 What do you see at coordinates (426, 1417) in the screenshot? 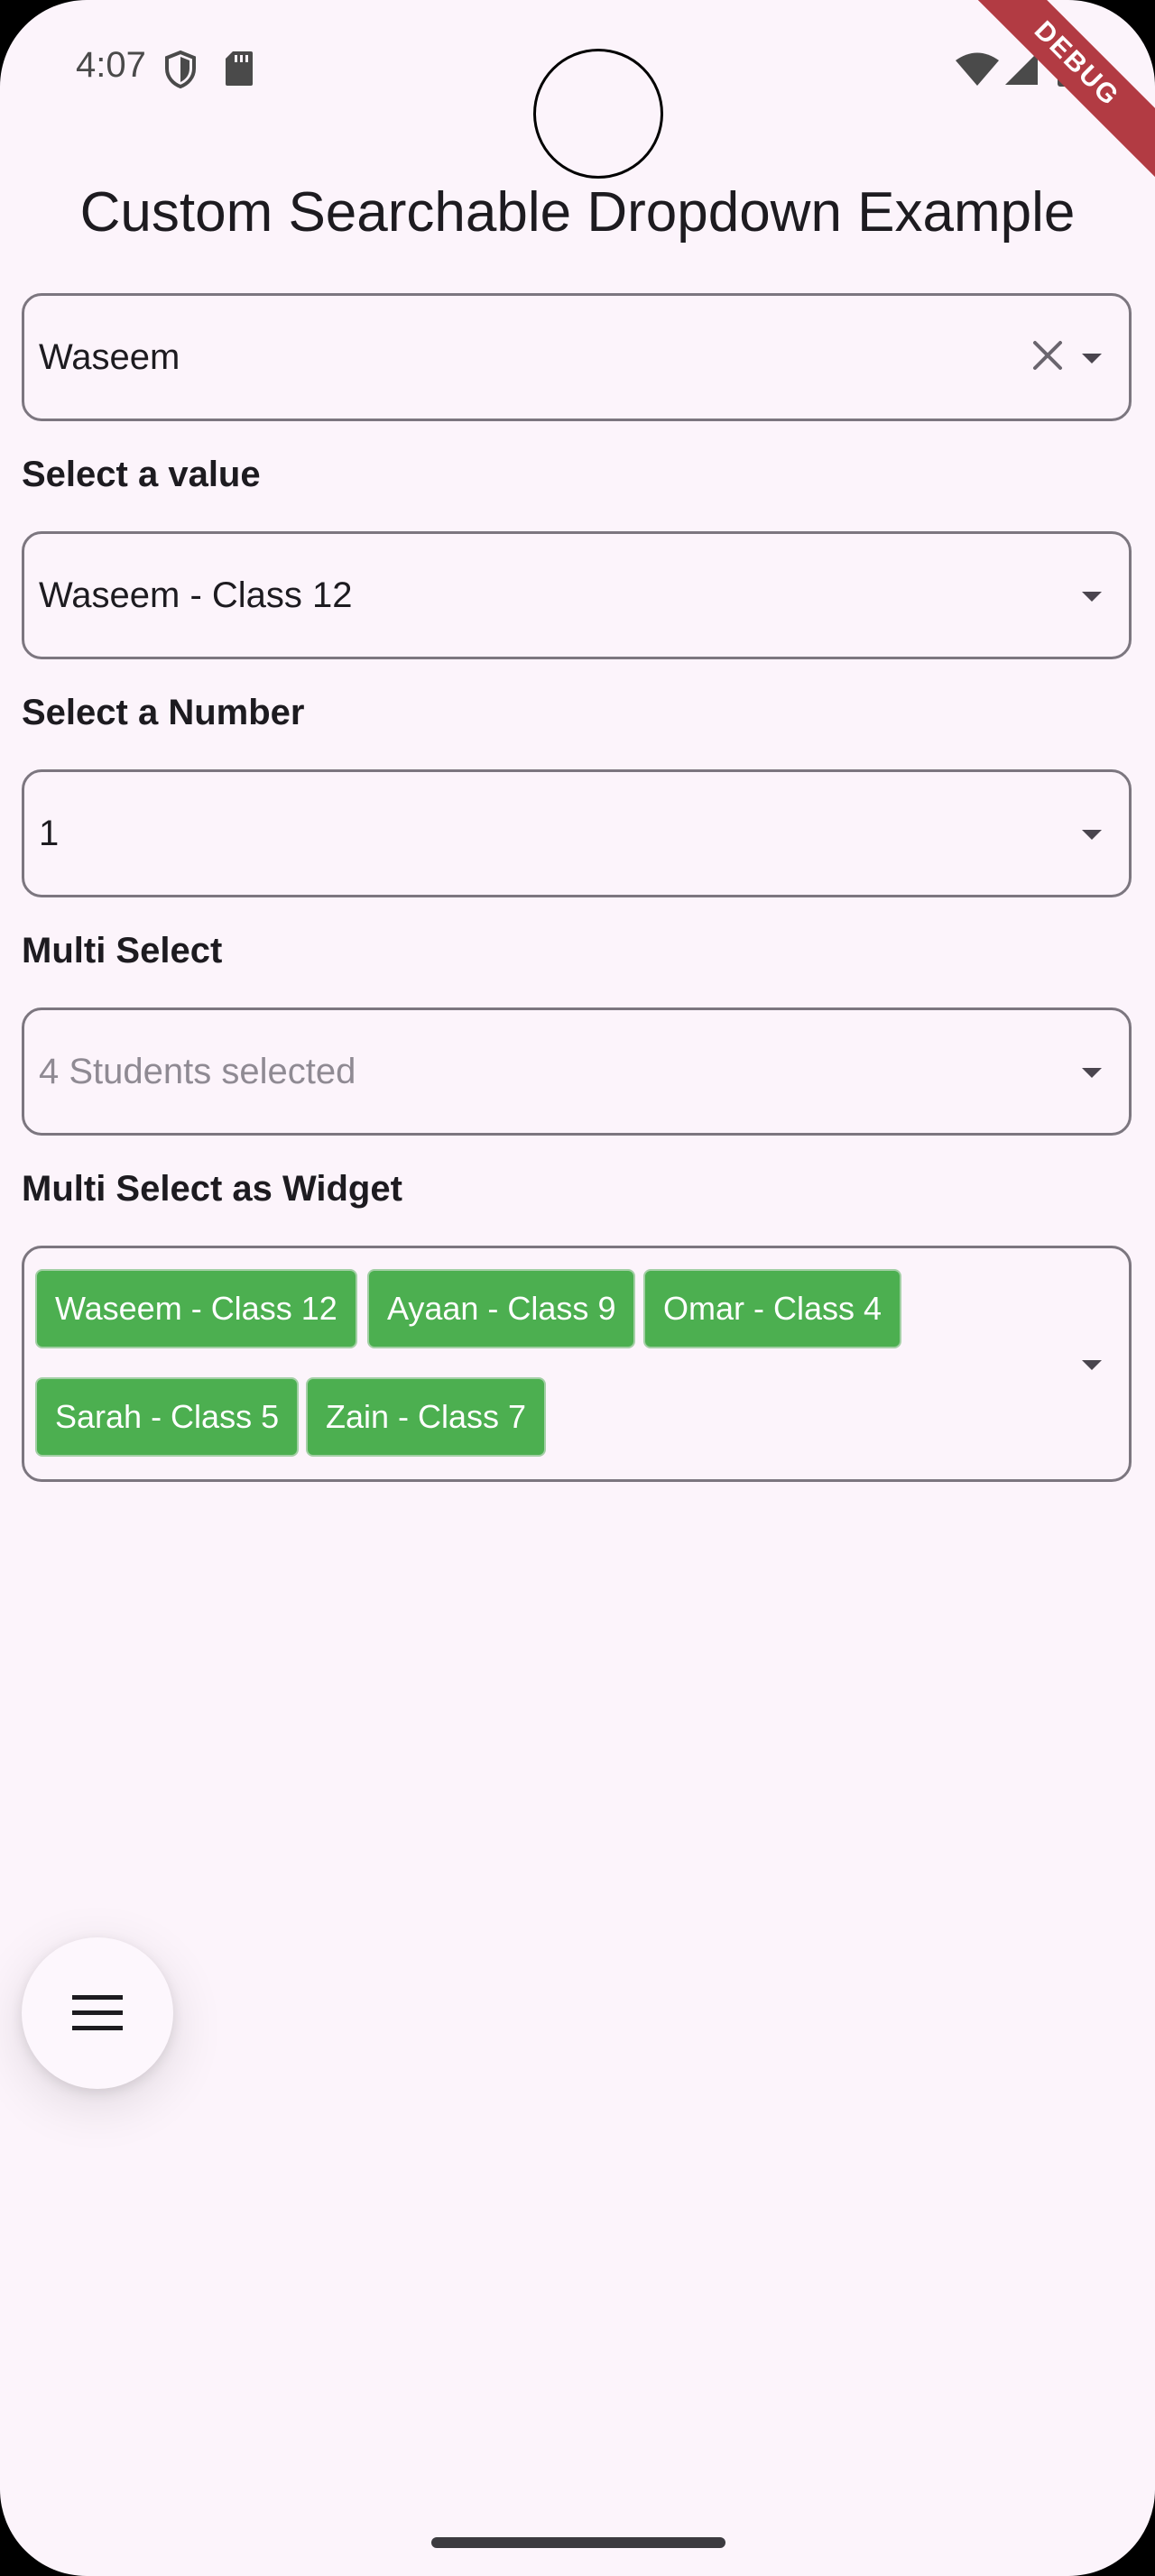
I see `student-chip: Zain - Class 7` at bounding box center [426, 1417].